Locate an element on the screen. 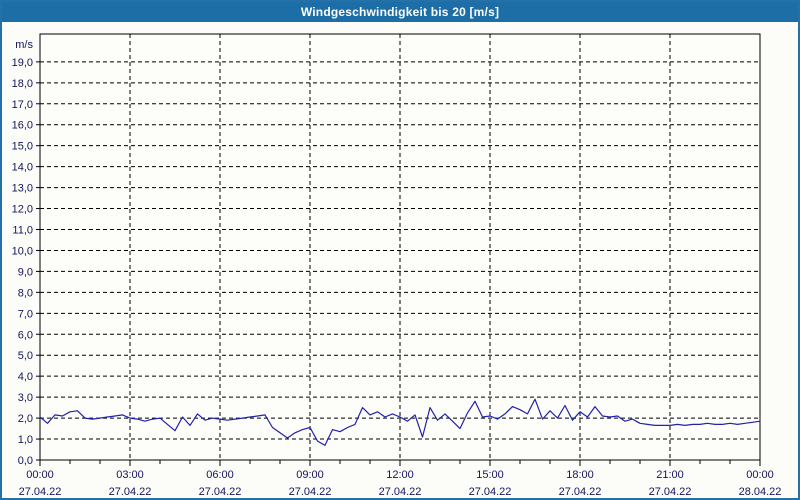 The width and height of the screenshot is (800, 500). y-tick-label: 15,0 is located at coordinates (22, 147).